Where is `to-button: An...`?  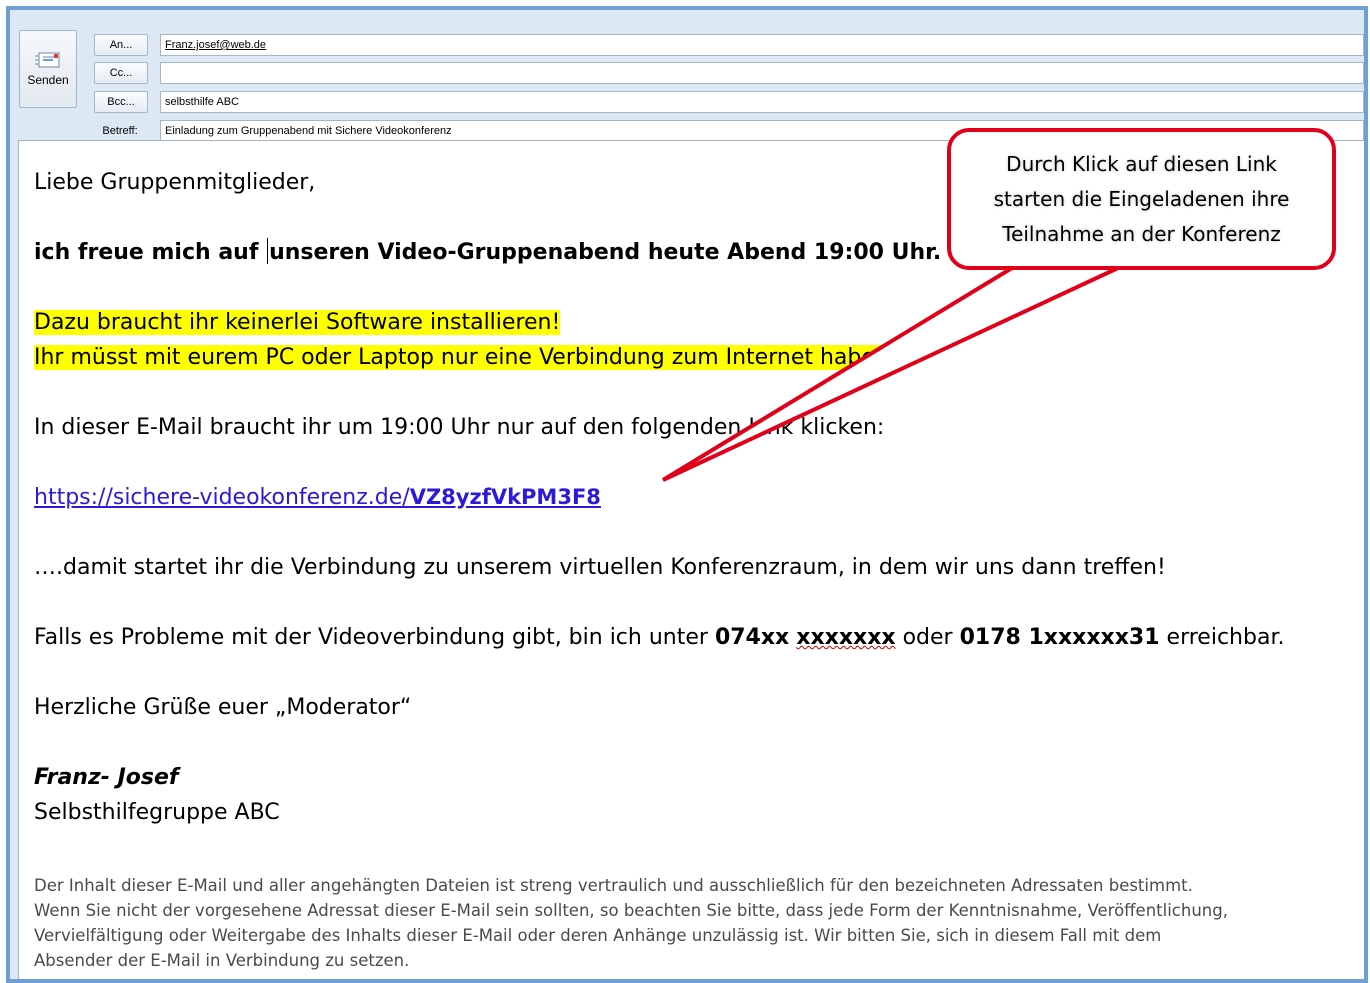
to-button: An... is located at coordinates (121, 45).